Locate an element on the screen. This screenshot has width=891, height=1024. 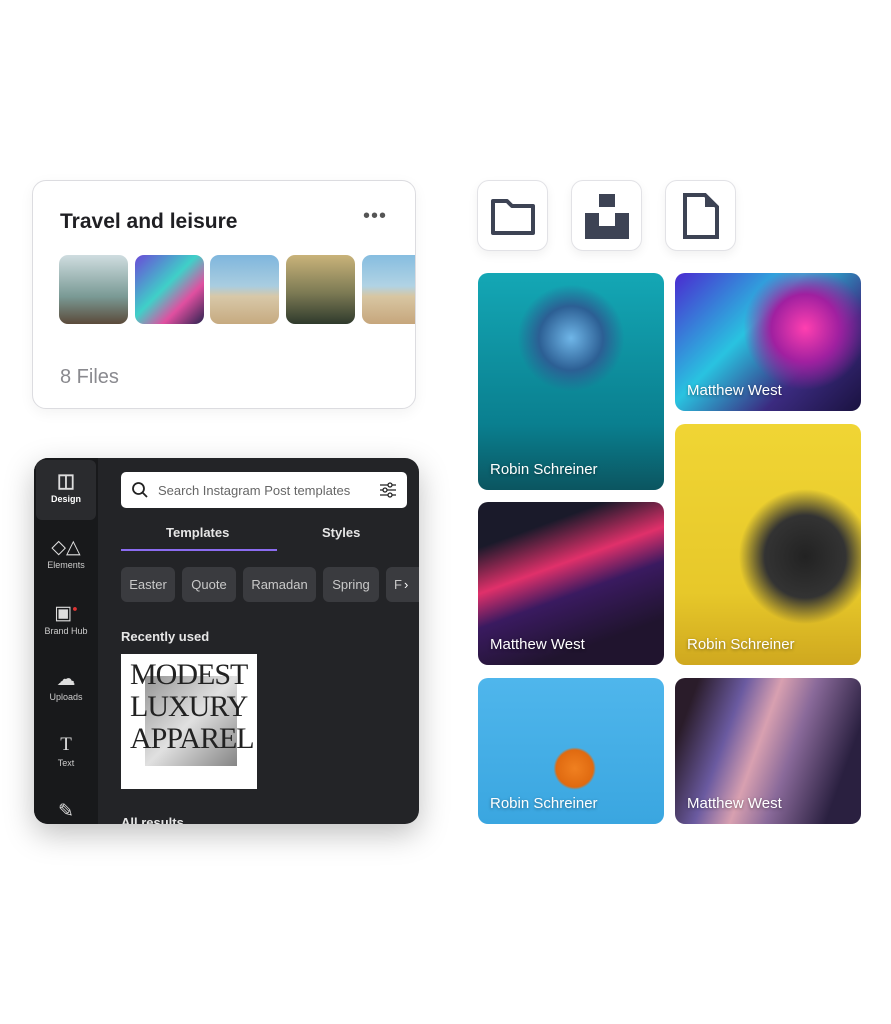
file-icon is located at coordinates (700, 215).